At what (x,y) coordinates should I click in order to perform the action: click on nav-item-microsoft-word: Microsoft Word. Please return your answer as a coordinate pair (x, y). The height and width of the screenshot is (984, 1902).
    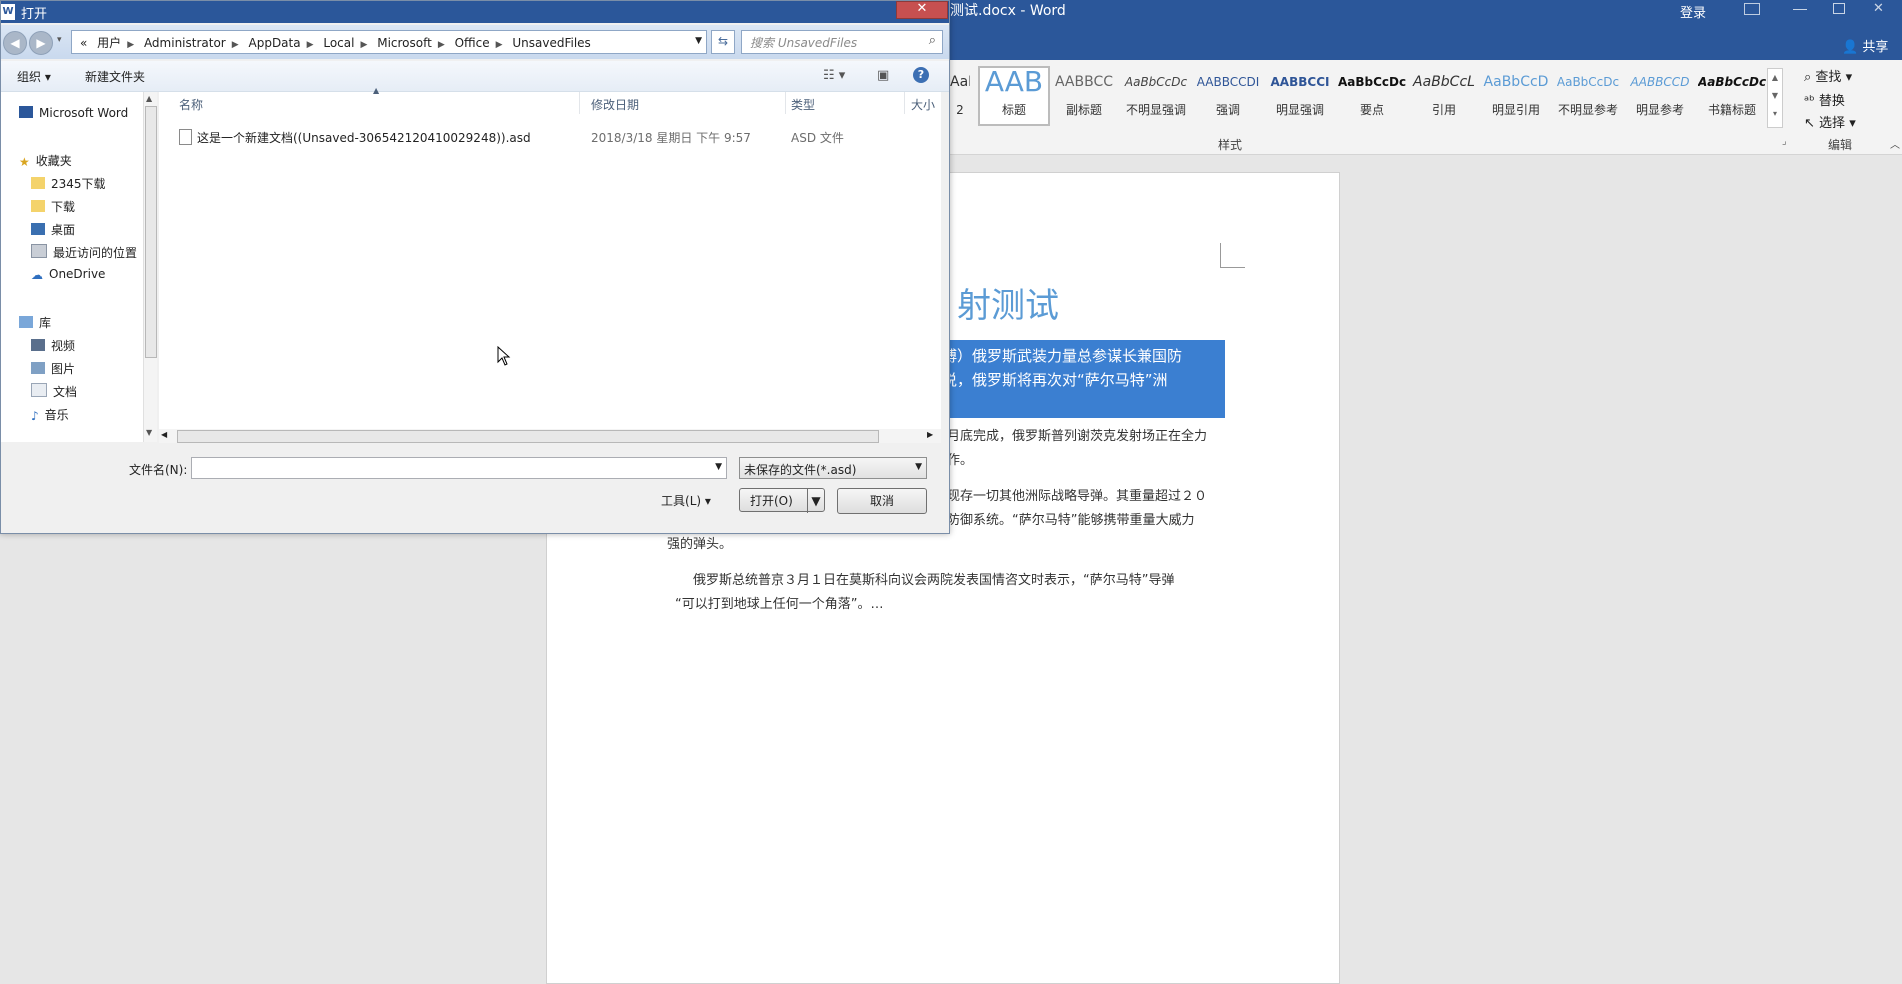
    Looking at the image, I should click on (73, 113).